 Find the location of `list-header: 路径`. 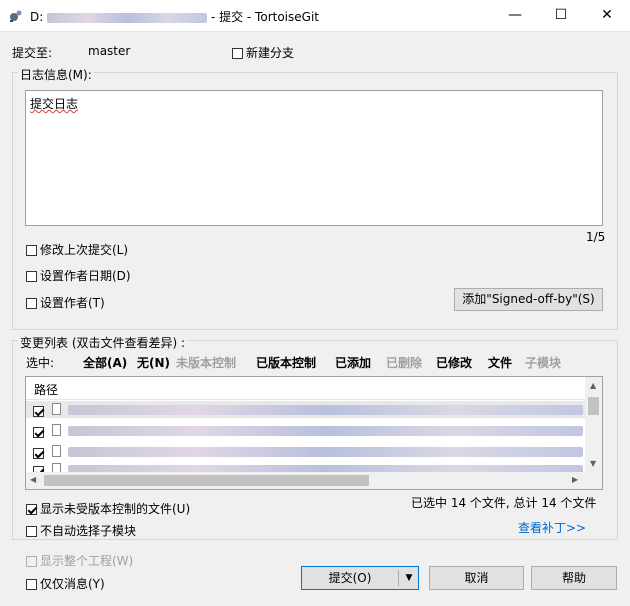

list-header: 路径 is located at coordinates (306, 388).